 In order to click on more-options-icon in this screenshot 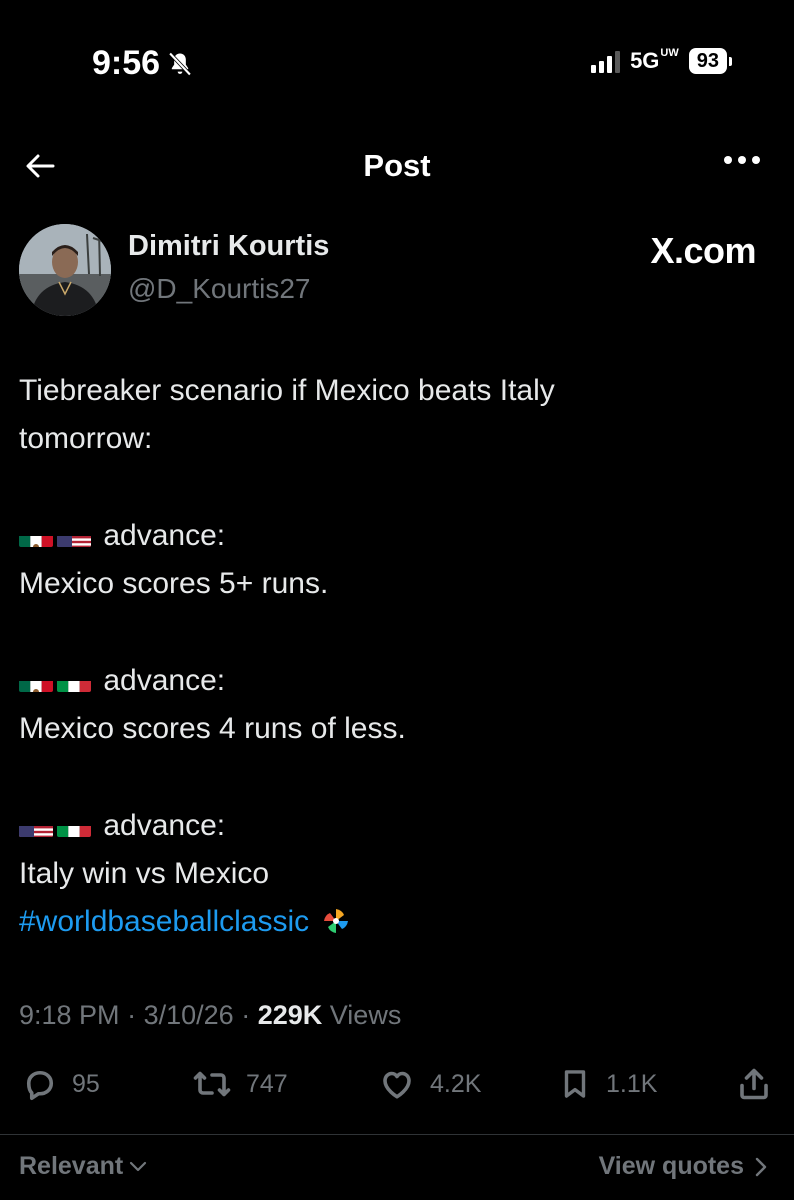, I will do `click(742, 160)`.